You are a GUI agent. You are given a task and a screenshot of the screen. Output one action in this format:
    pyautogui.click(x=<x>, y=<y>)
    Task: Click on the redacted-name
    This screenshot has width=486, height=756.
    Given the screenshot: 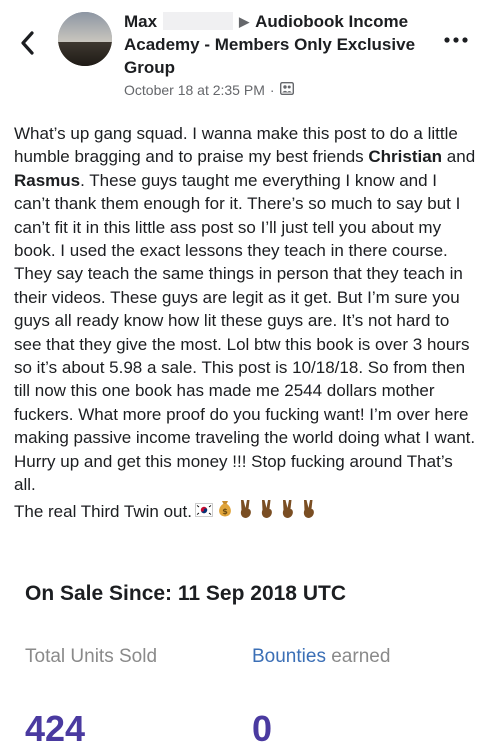 What is the action you would take?
    pyautogui.click(x=198, y=21)
    